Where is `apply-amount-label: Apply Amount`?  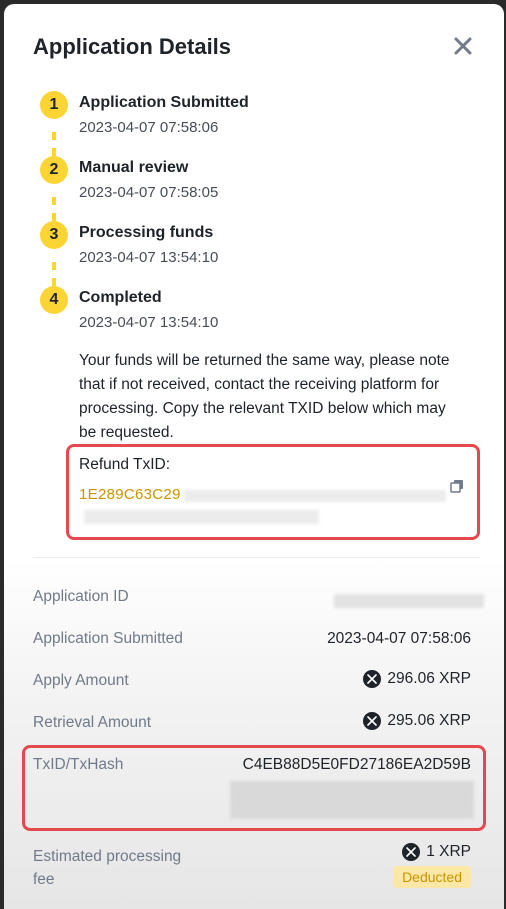
apply-amount-label: Apply Amount is located at coordinates (81, 680).